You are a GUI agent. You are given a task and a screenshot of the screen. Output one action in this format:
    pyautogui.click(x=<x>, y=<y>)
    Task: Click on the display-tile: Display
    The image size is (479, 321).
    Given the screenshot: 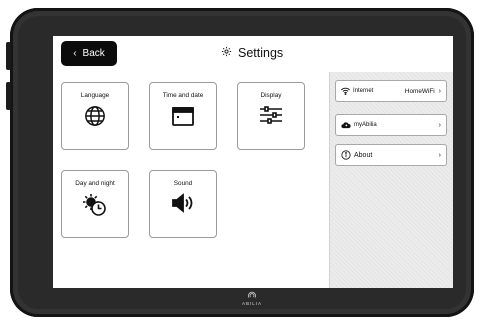 What is the action you would take?
    pyautogui.click(x=271, y=116)
    